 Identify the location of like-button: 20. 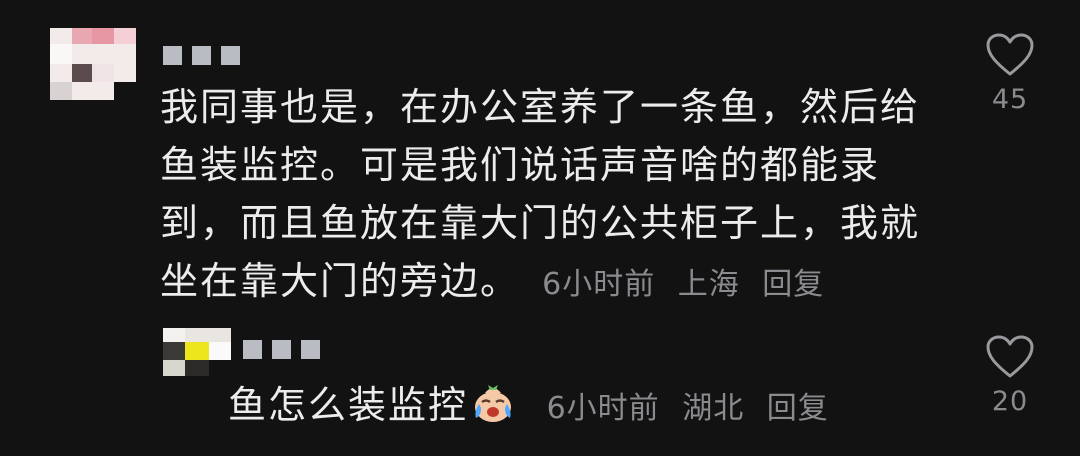
(1010, 375).